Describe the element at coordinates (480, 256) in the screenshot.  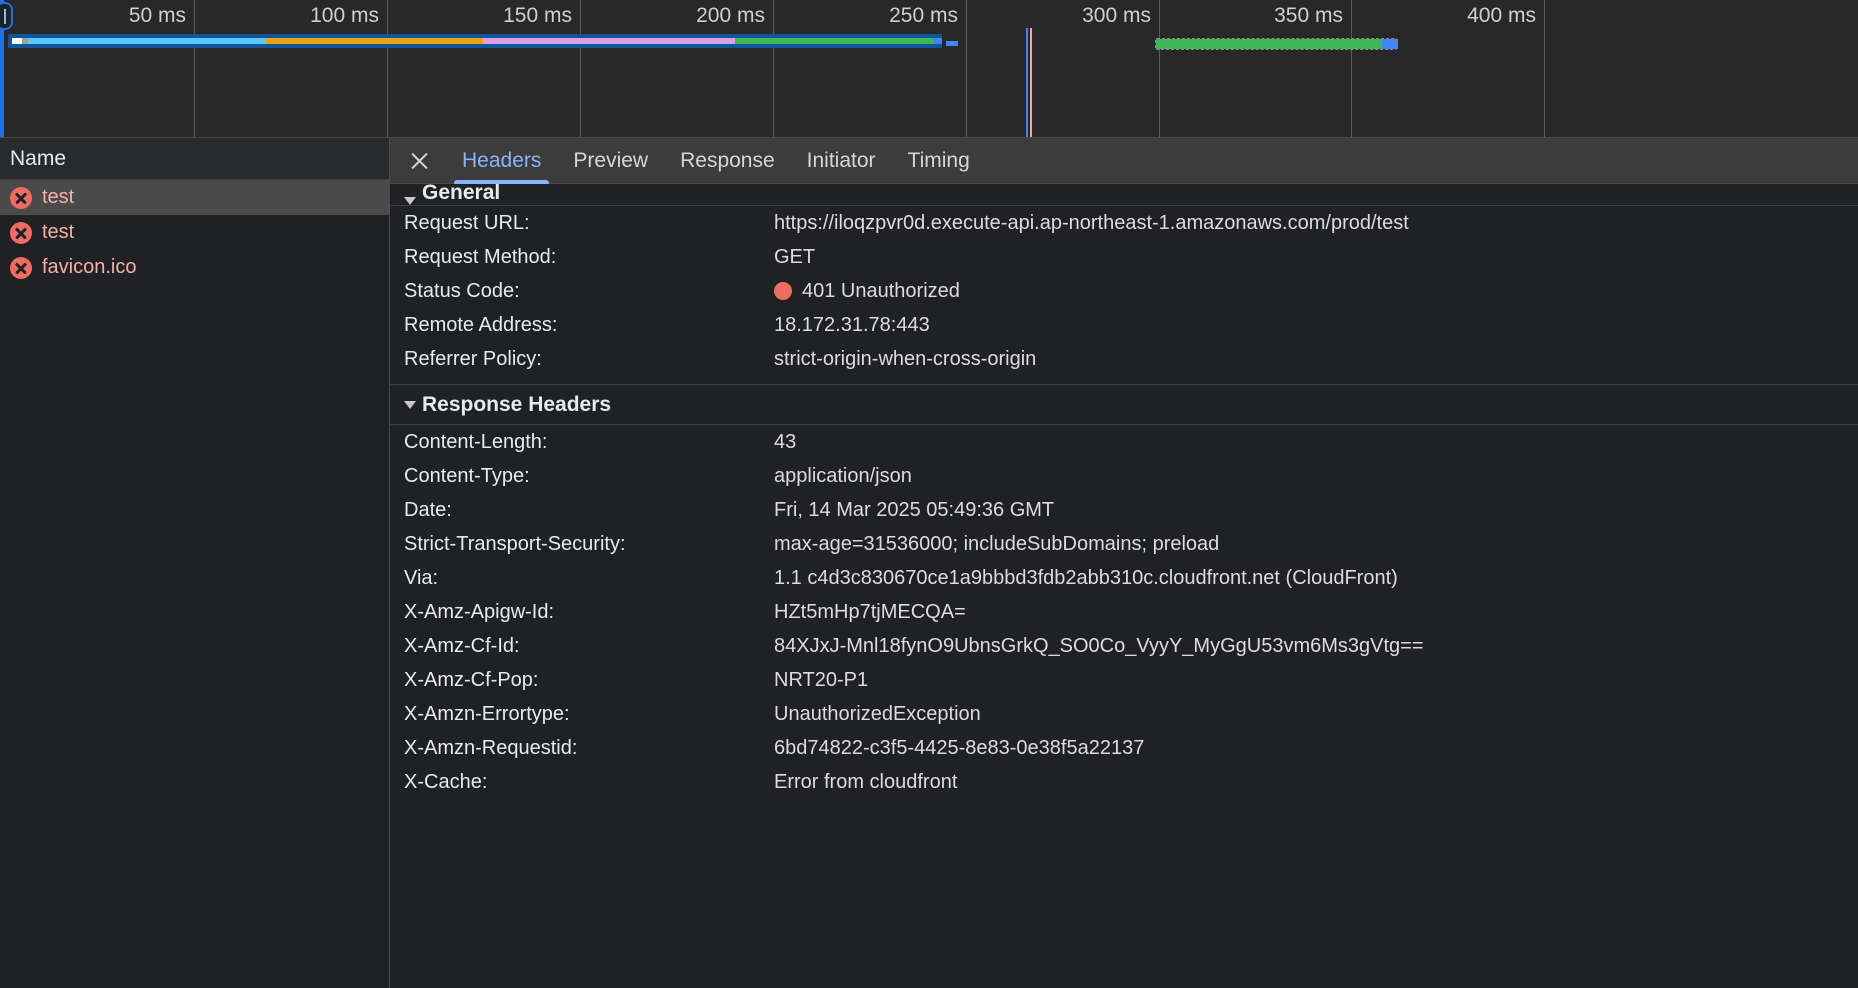
I see `header-key: Request Method:` at that location.